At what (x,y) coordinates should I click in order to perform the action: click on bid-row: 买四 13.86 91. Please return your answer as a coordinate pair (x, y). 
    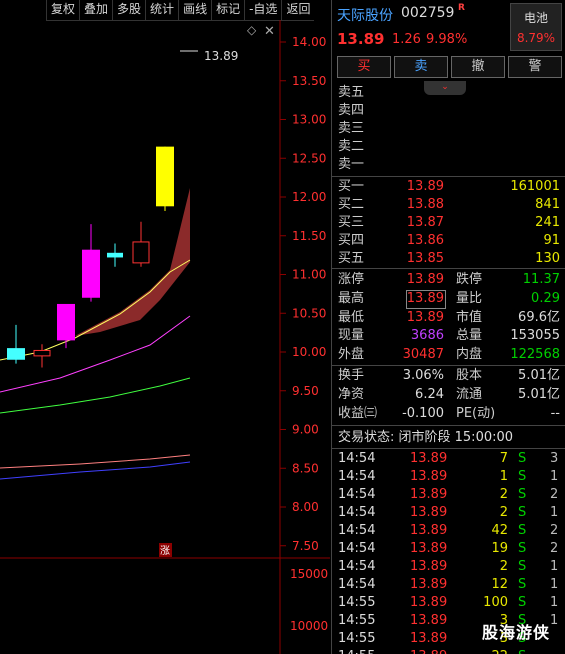
    Looking at the image, I should click on (448, 241).